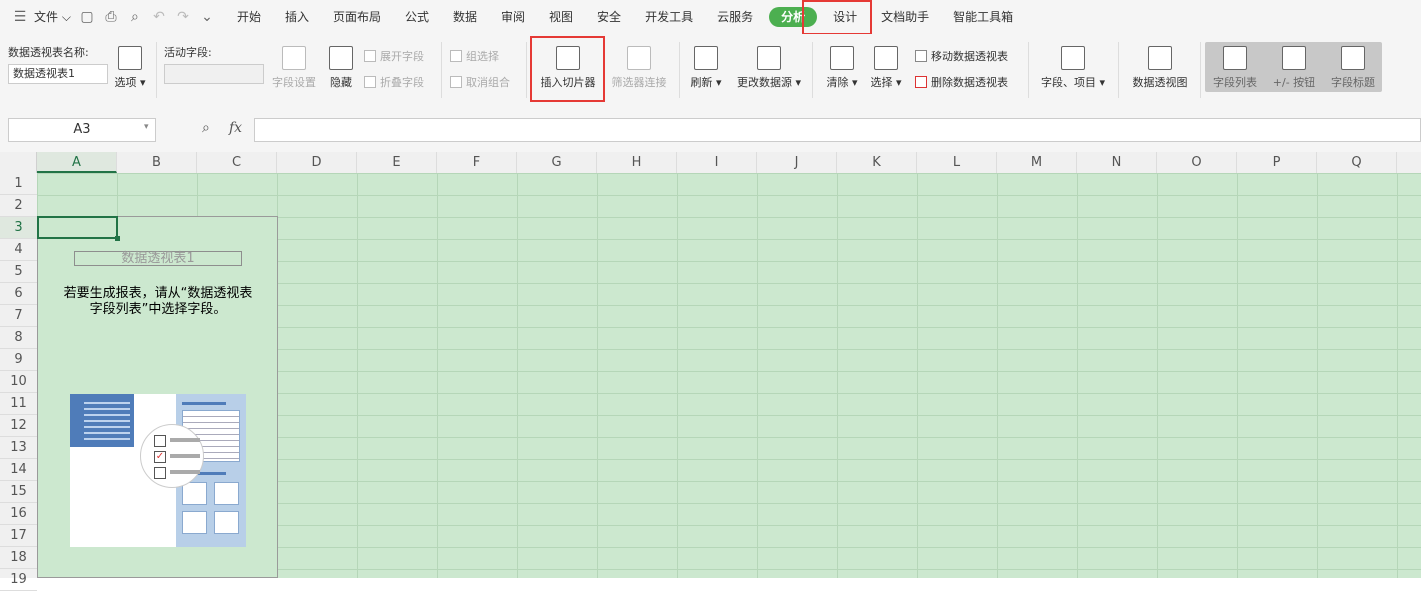 This screenshot has width=1421, height=591. What do you see at coordinates (18, 316) in the screenshot?
I see `row-header: 7` at bounding box center [18, 316].